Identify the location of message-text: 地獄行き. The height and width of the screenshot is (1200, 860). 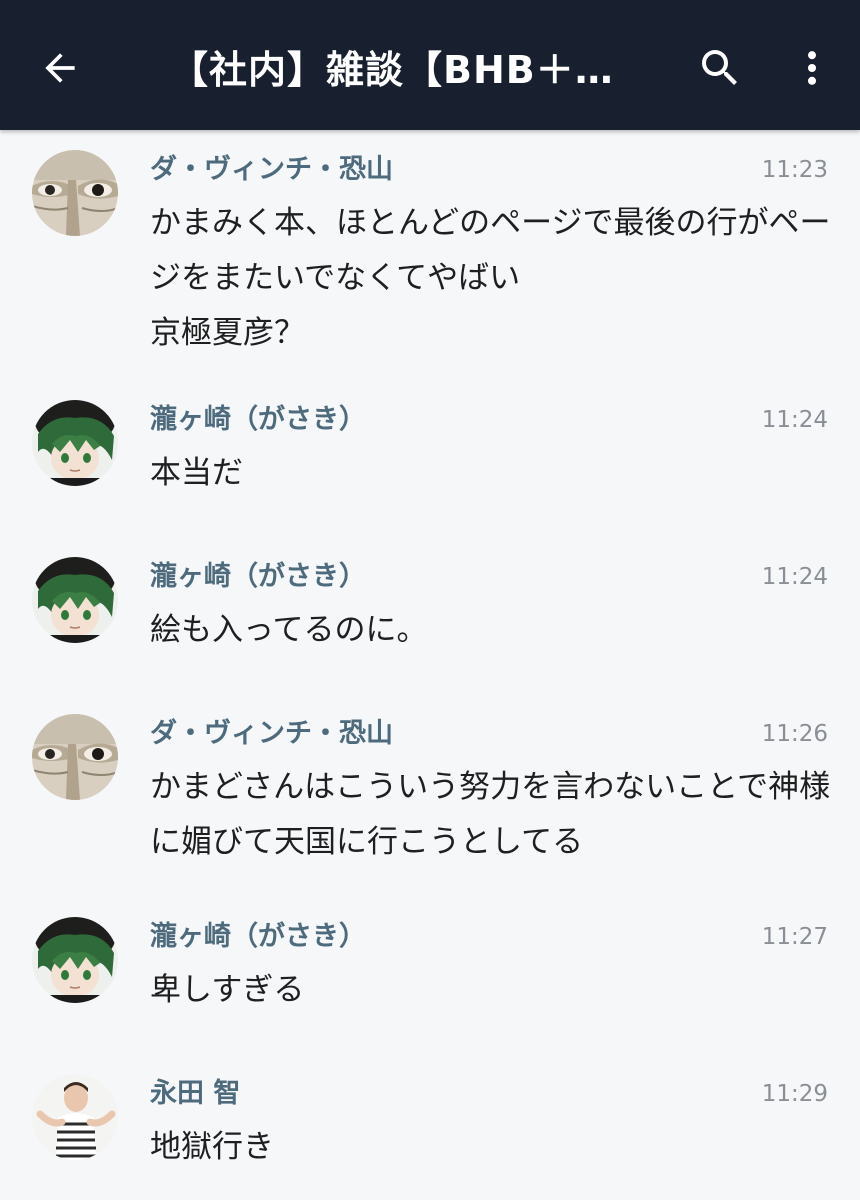
(212, 1147).